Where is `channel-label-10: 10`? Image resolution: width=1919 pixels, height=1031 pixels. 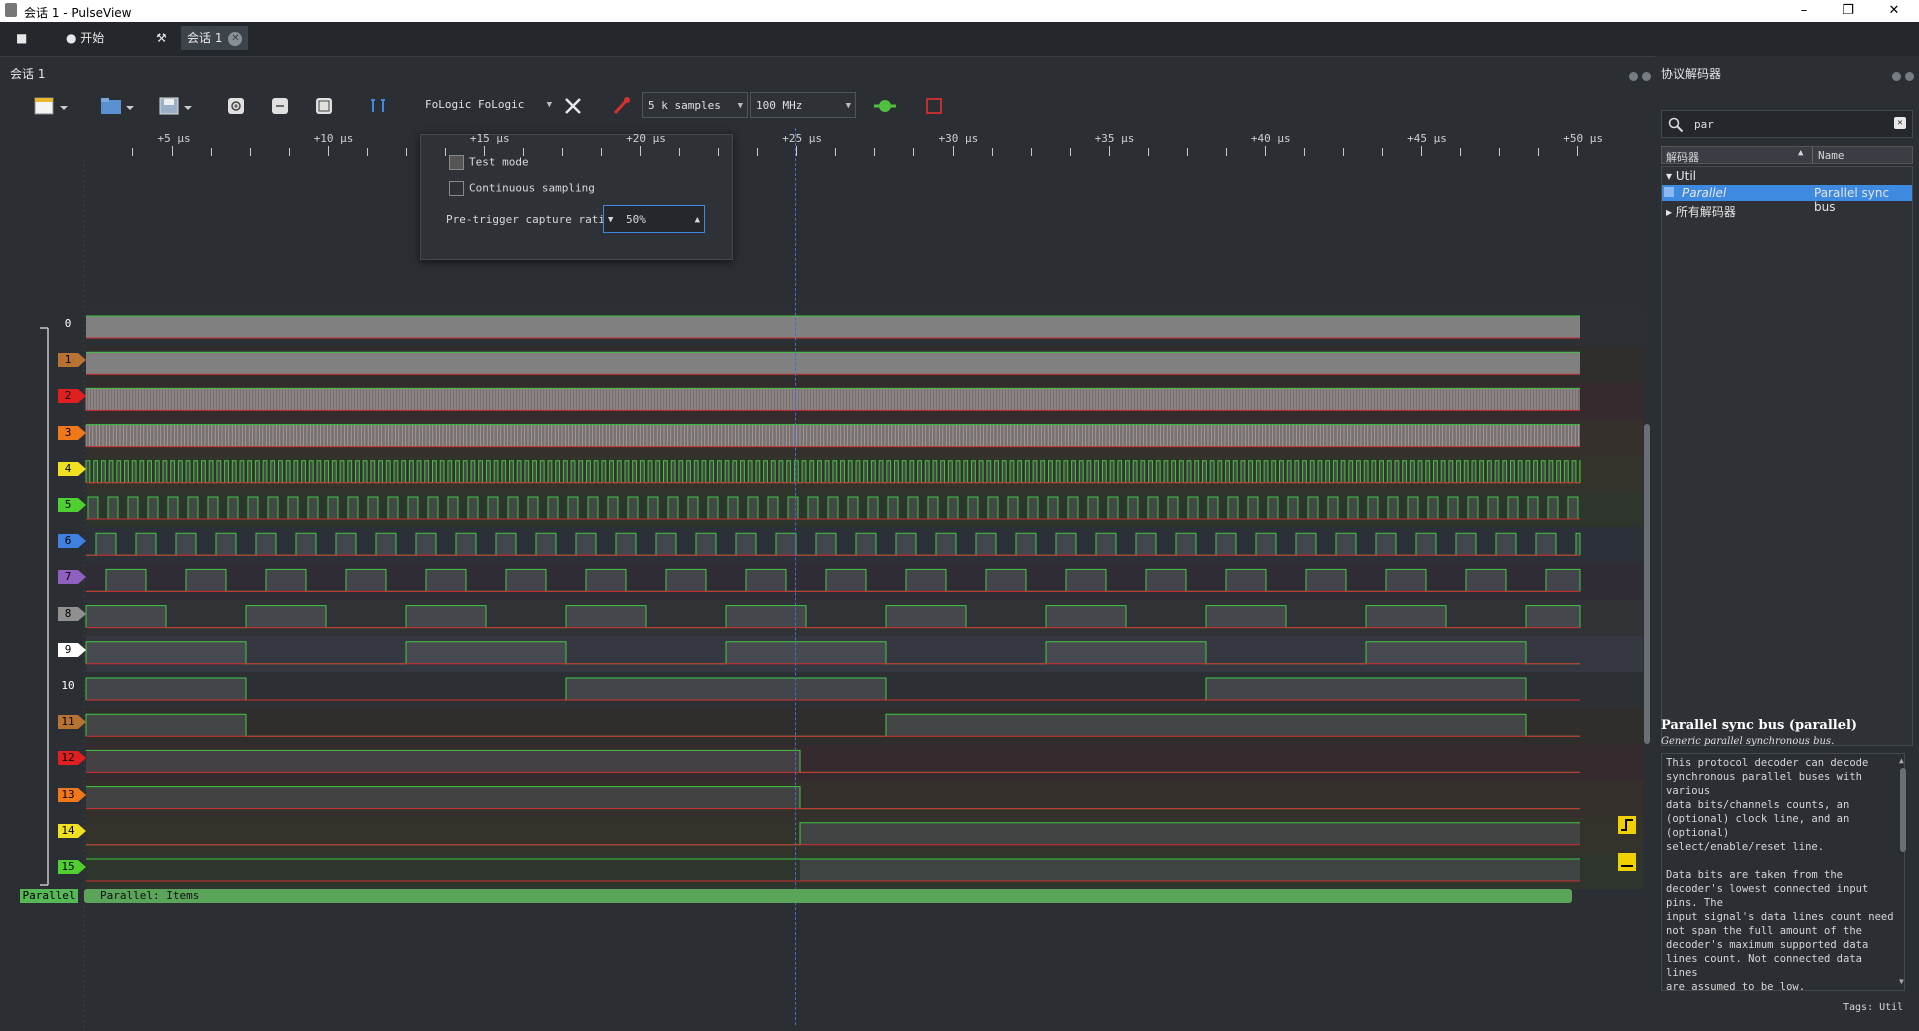
channel-label-10: 10 is located at coordinates (68, 686).